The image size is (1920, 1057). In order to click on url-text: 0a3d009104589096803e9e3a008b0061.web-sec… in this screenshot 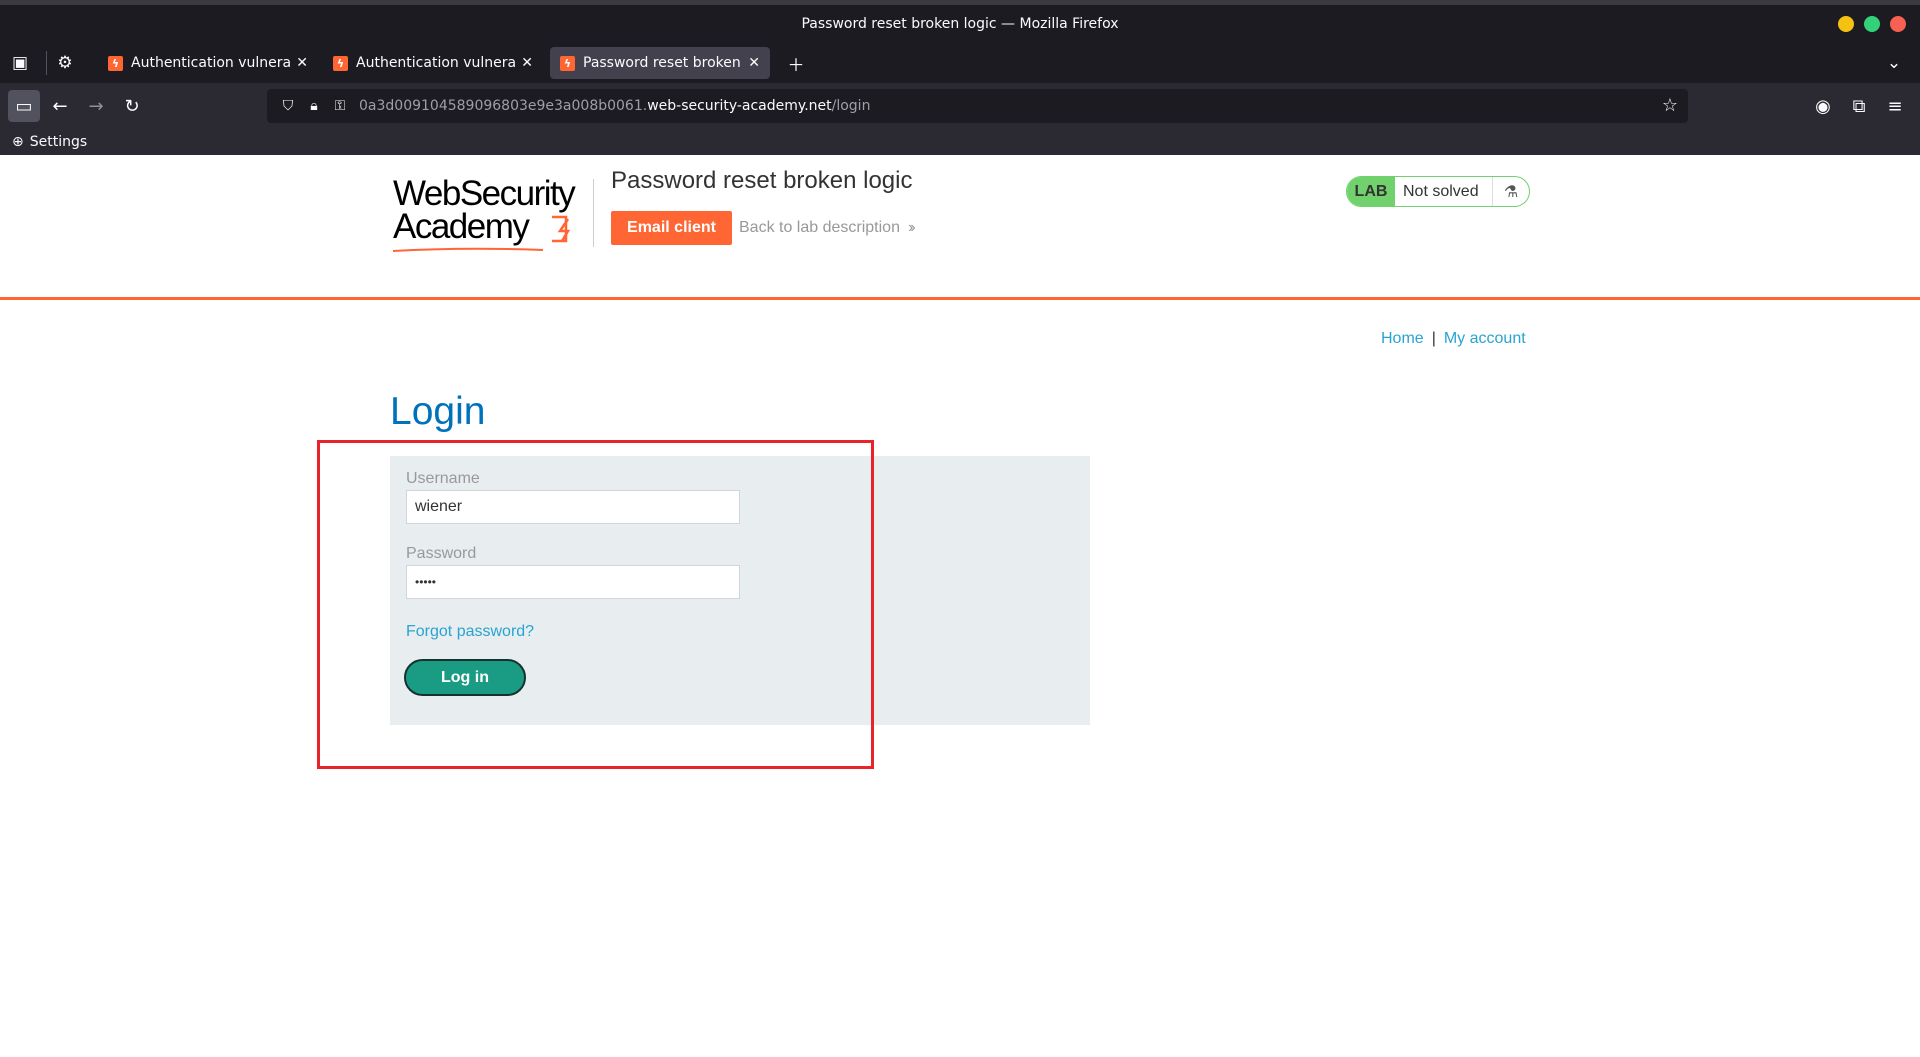, I will do `click(614, 106)`.